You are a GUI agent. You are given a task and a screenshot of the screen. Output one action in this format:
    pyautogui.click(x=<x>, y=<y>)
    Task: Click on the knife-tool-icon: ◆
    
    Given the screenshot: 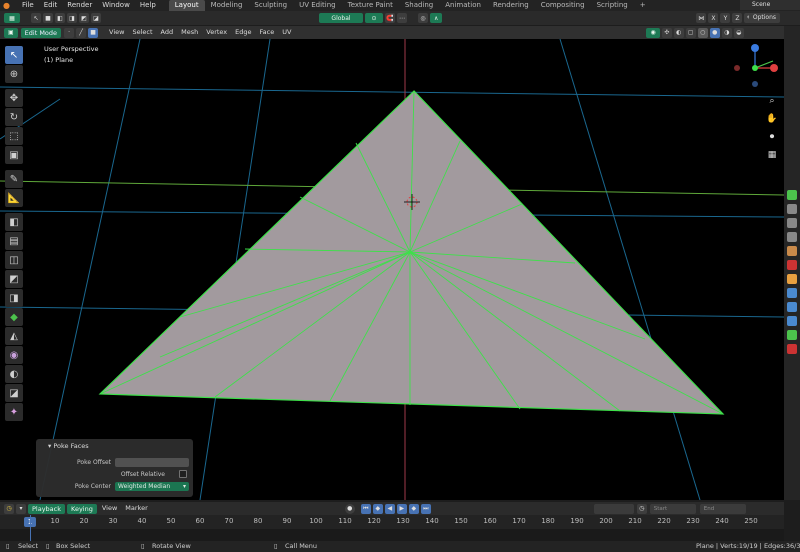 What is the action you would take?
    pyautogui.click(x=14, y=317)
    